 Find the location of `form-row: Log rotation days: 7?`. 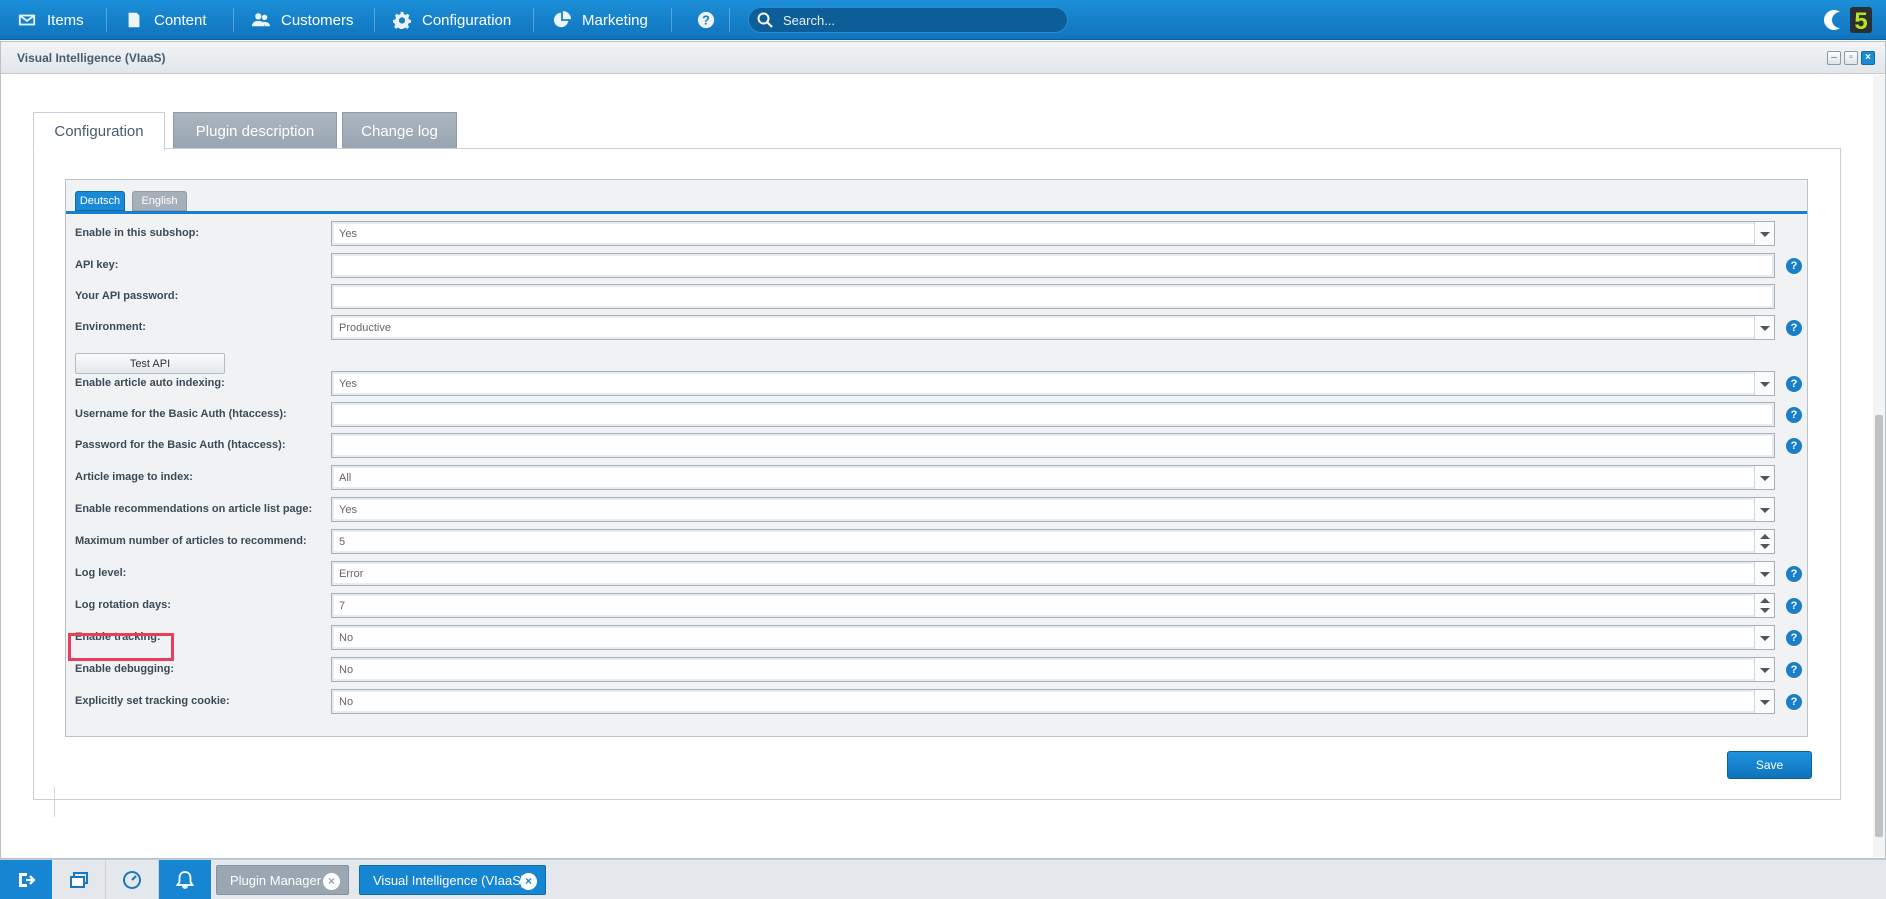

form-row: Log rotation days: 7? is located at coordinates (936, 607).